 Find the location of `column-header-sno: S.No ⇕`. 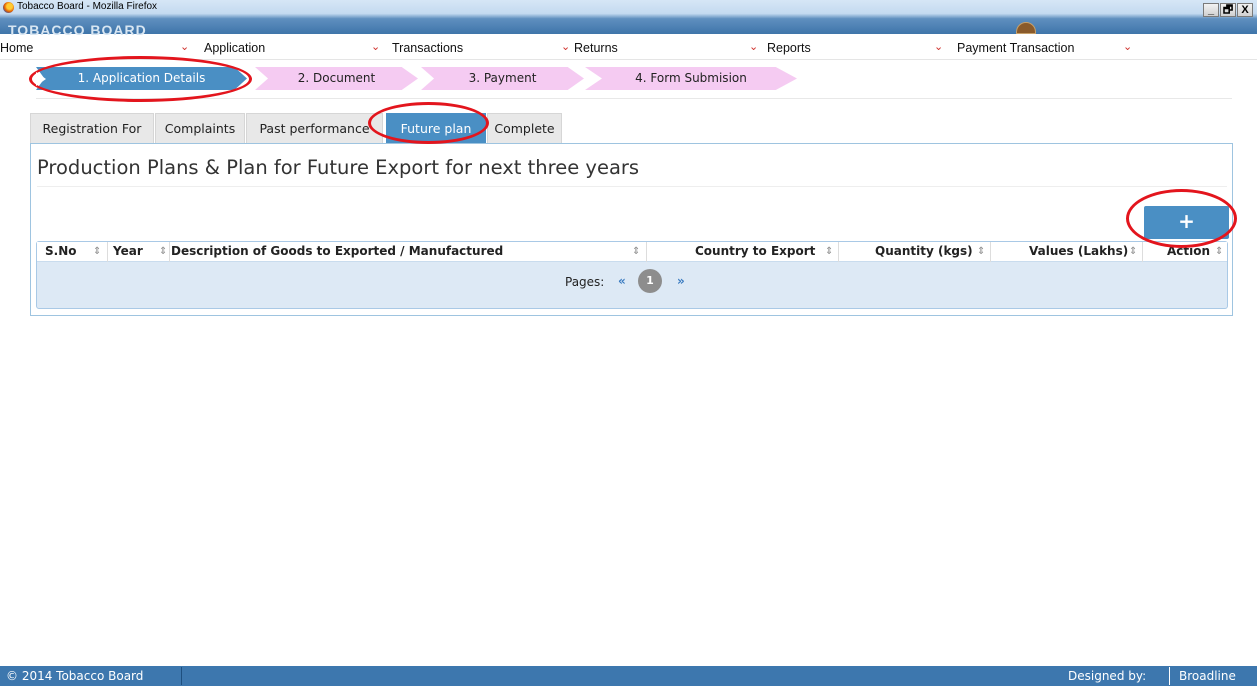

column-header-sno: S.No ⇕ is located at coordinates (72, 252).